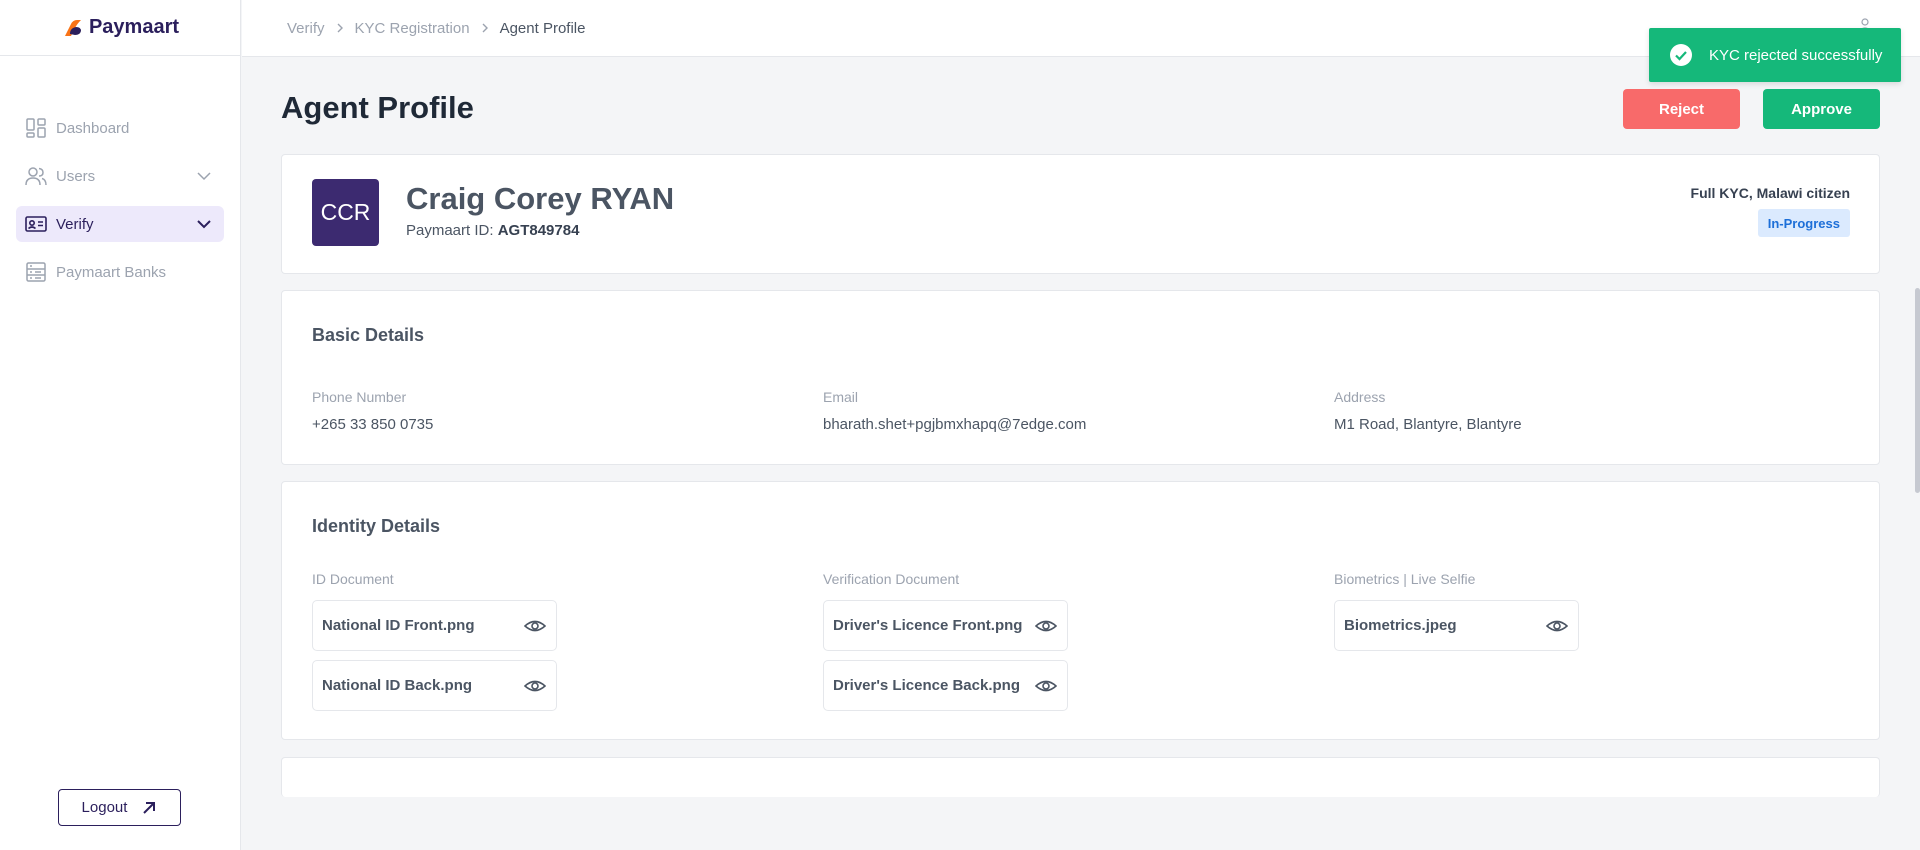  What do you see at coordinates (1681, 109) in the screenshot?
I see `reject-button: Reject` at bounding box center [1681, 109].